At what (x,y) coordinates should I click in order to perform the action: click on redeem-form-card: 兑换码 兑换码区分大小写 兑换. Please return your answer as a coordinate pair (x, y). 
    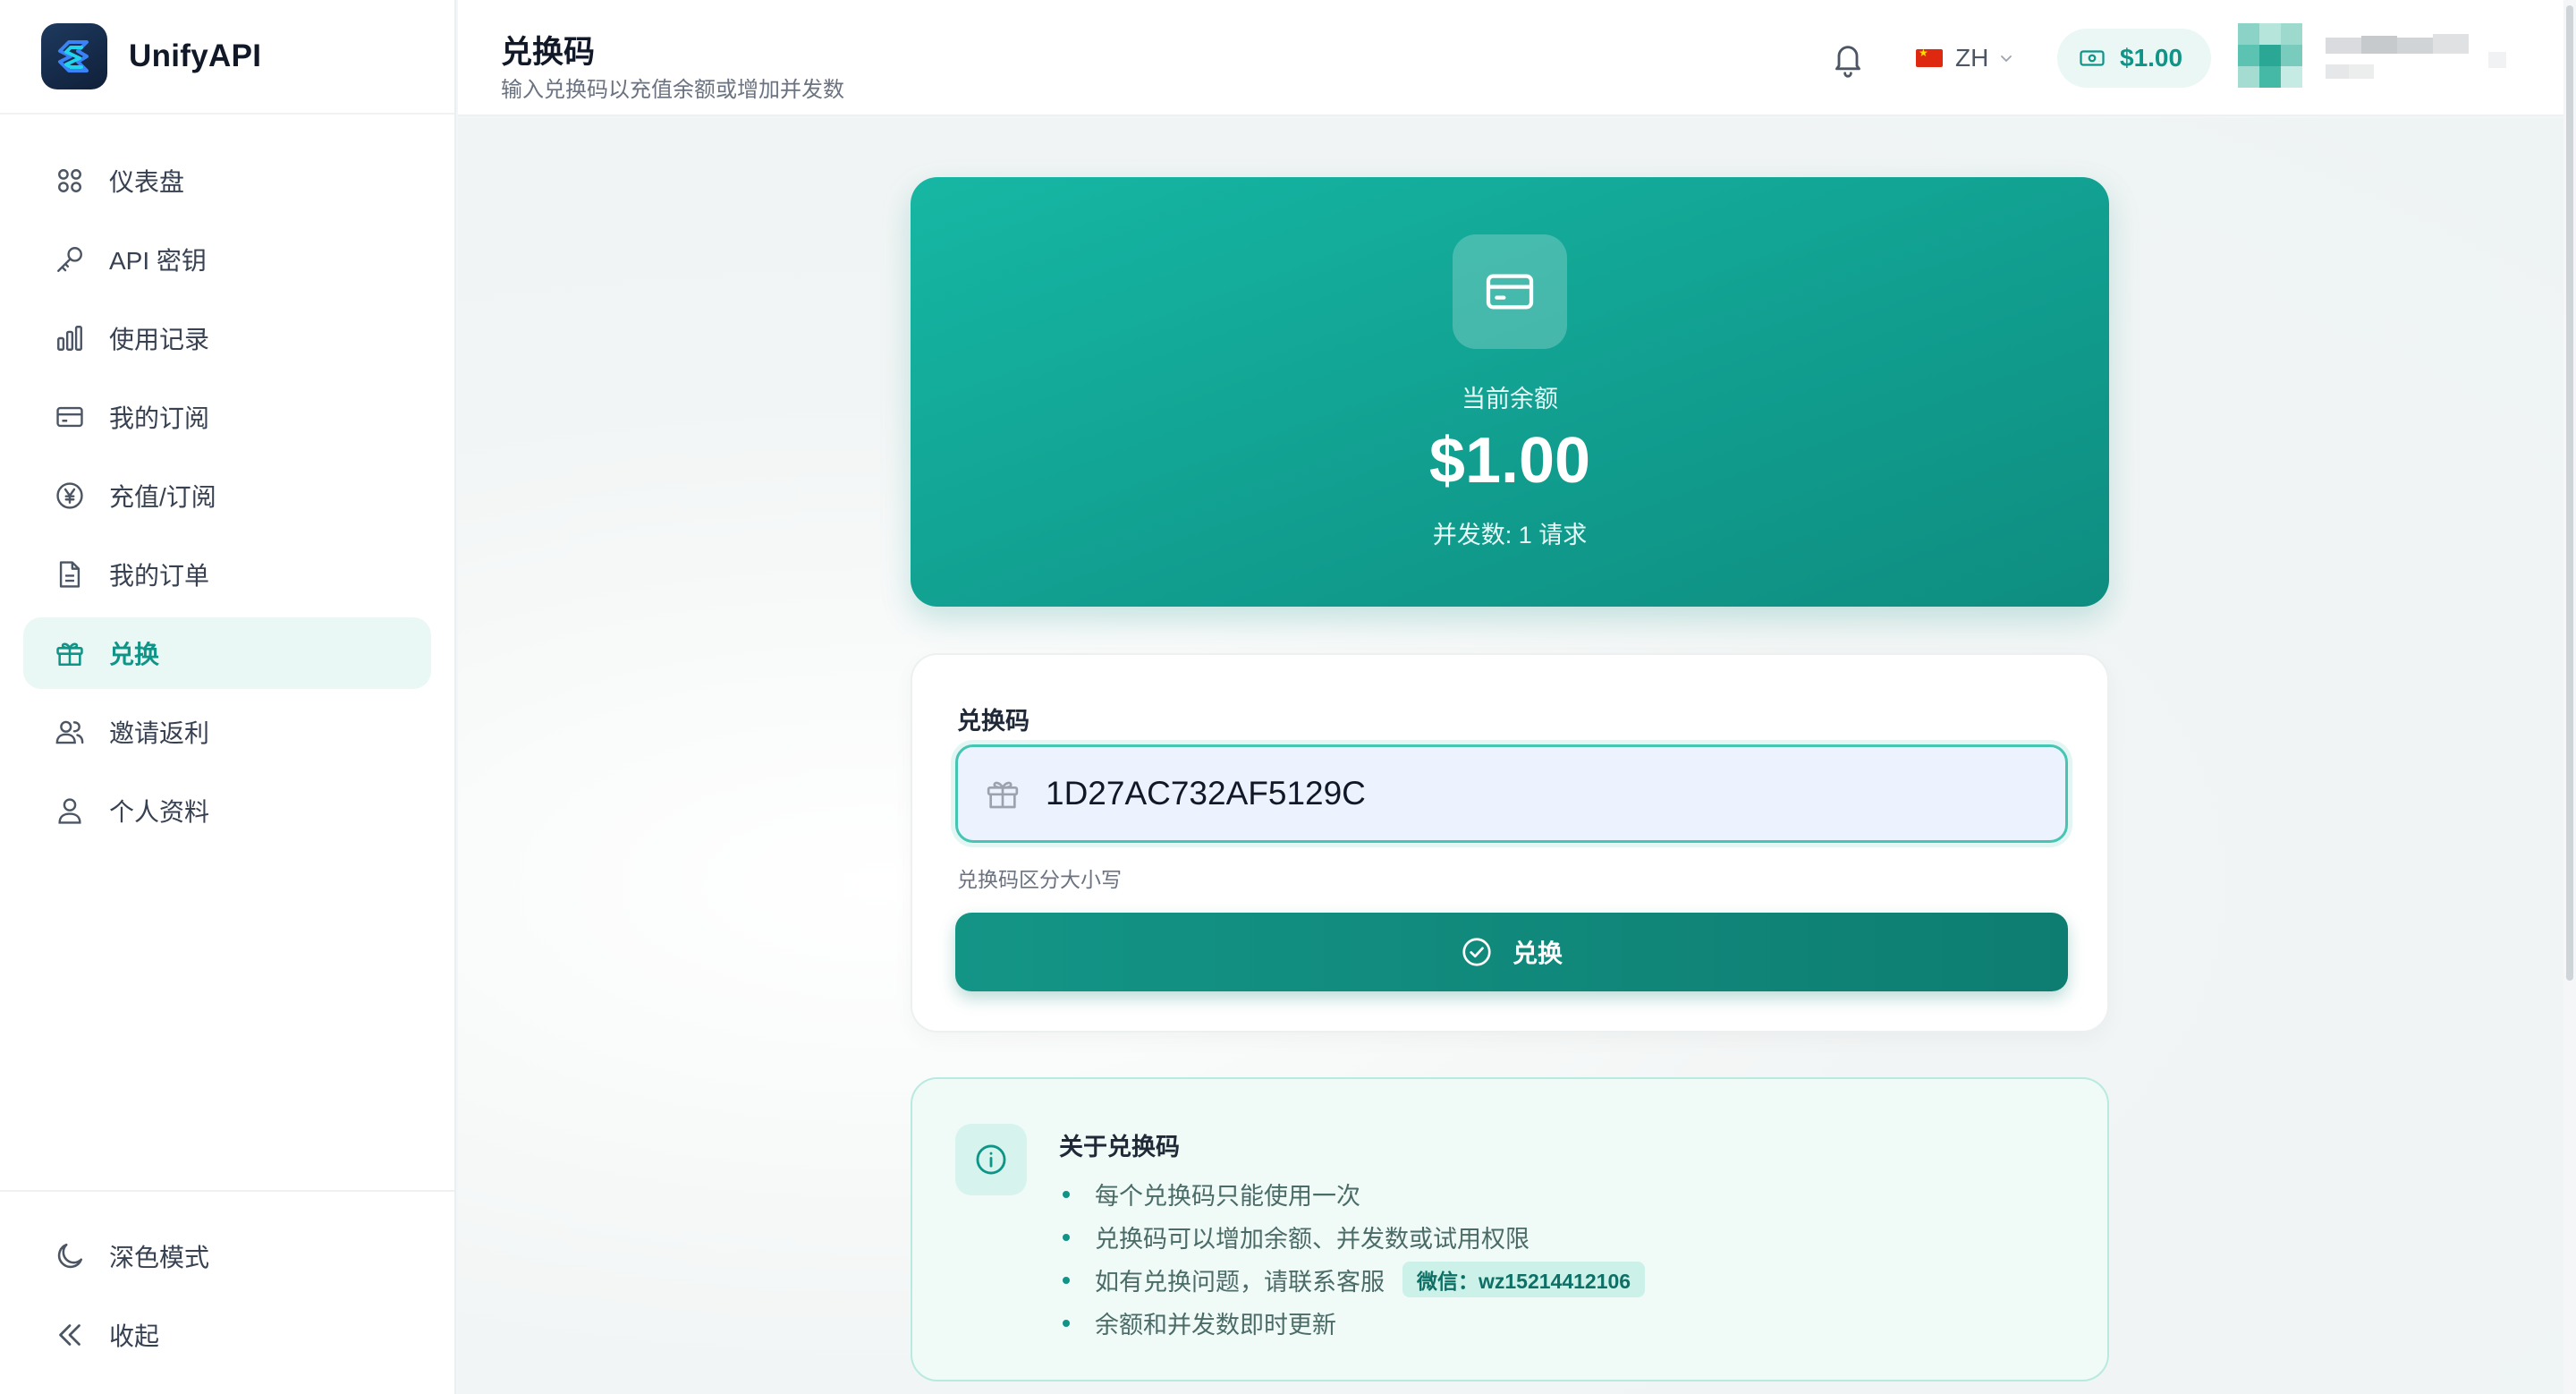
    Looking at the image, I should click on (1510, 843).